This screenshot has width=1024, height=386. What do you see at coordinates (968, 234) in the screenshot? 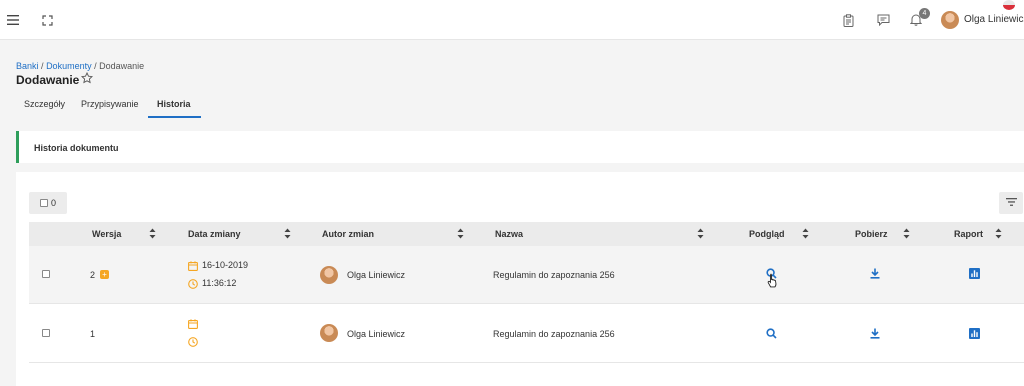
I see `column-header-raport: Raport` at bounding box center [968, 234].